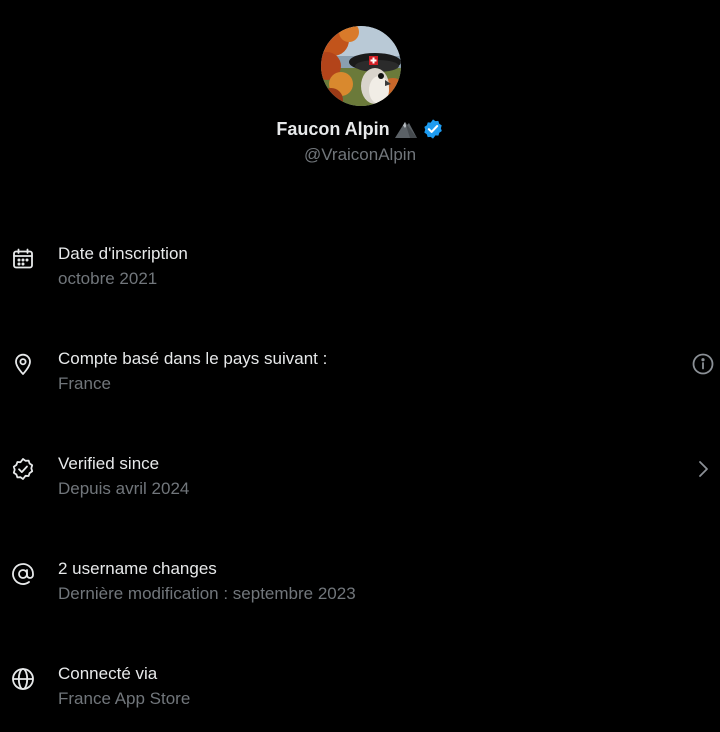 Image resolution: width=720 pixels, height=732 pixels. What do you see at coordinates (137, 568) in the screenshot?
I see `about-row-title: 2 username changes` at bounding box center [137, 568].